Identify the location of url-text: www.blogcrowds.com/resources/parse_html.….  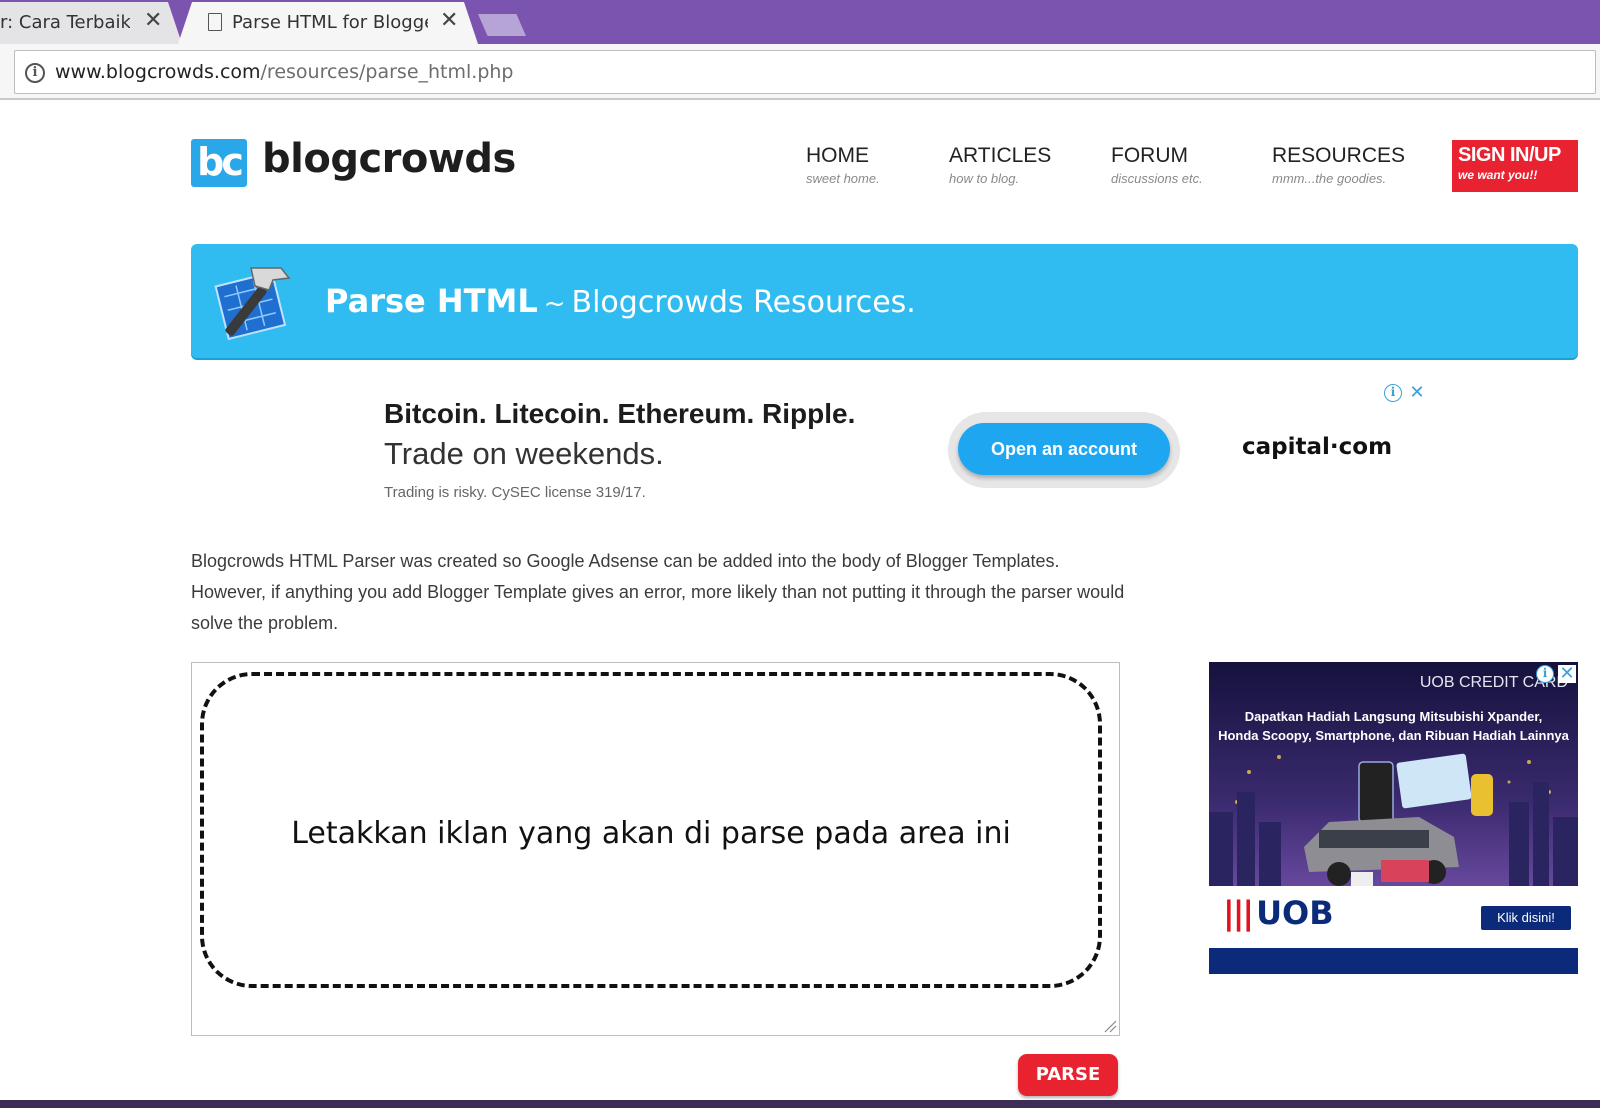
(284, 72).